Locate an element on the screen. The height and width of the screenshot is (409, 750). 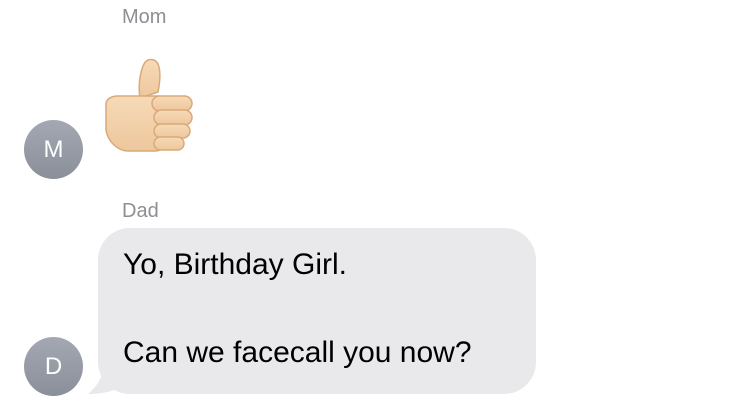
emoji-message-mom is located at coordinates (148, 106).